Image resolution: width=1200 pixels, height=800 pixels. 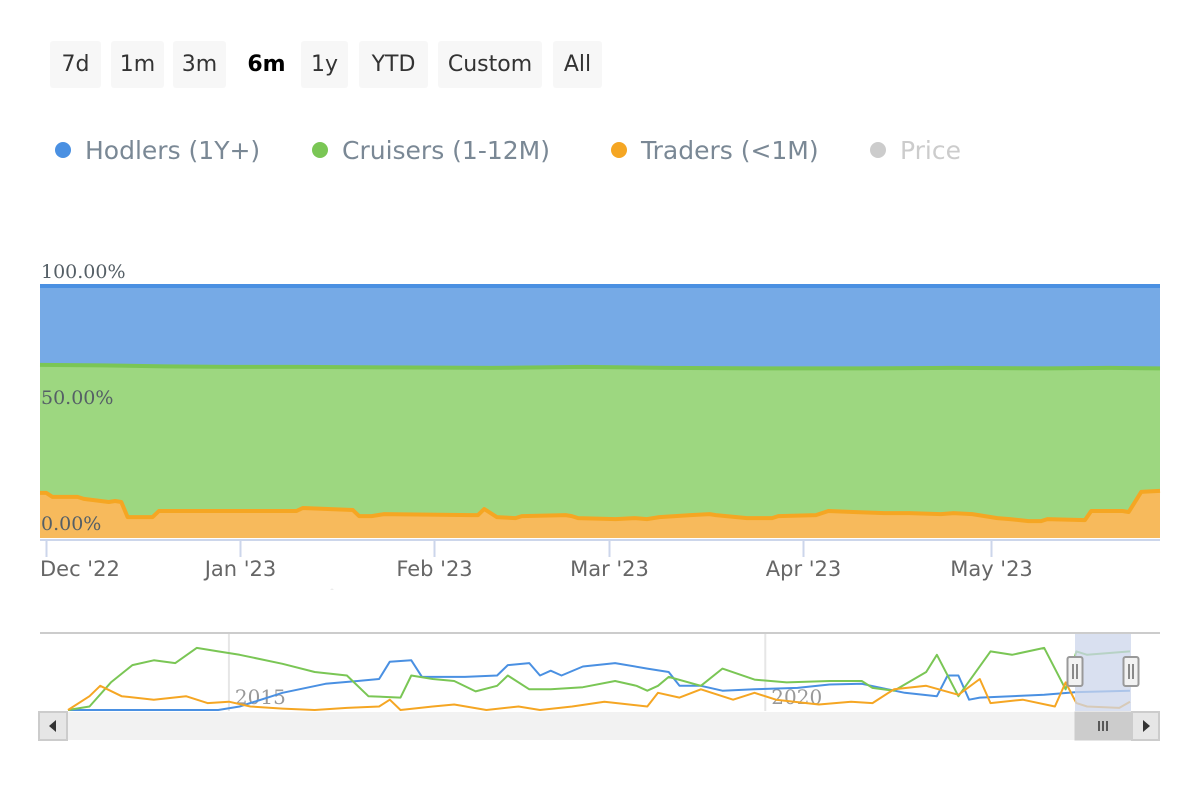 I want to click on navigator-line-cruisers, so click(x=599, y=678).